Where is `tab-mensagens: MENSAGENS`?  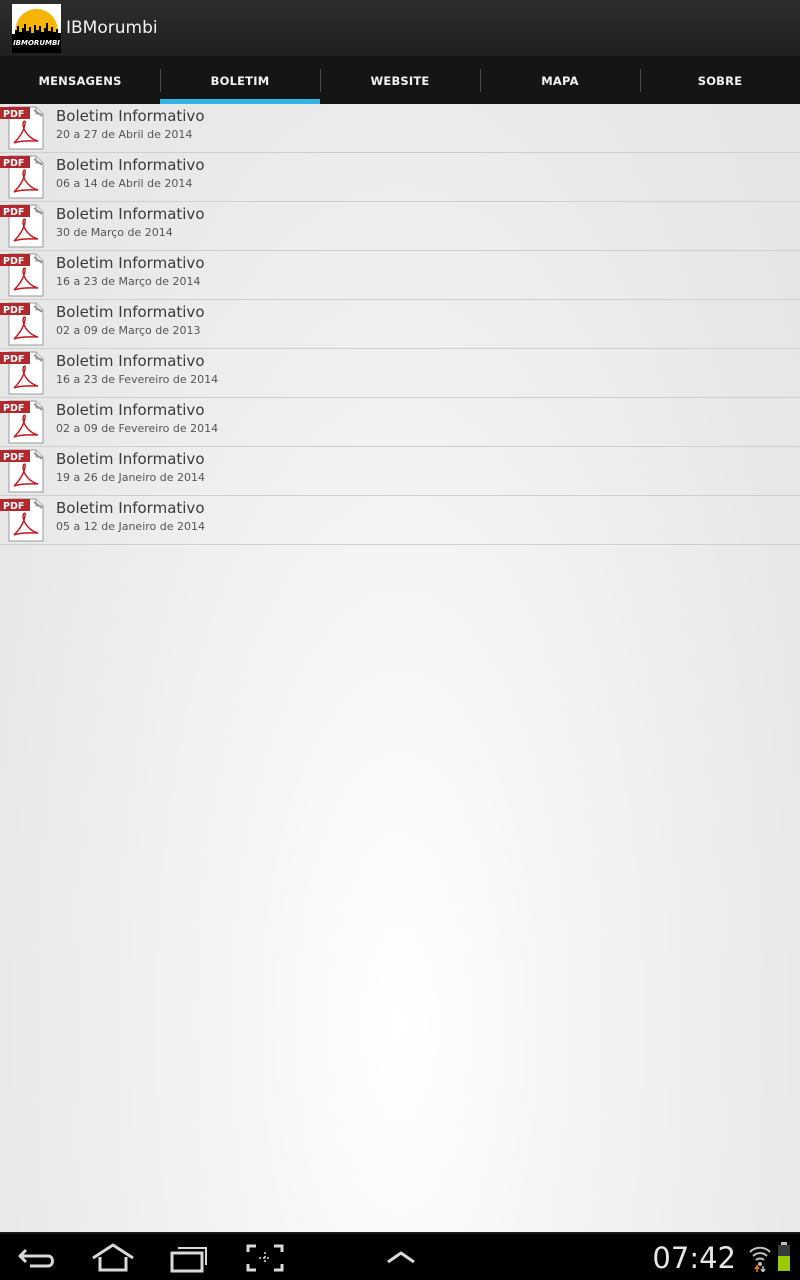
tab-mensagens: MENSAGENS is located at coordinates (80, 80).